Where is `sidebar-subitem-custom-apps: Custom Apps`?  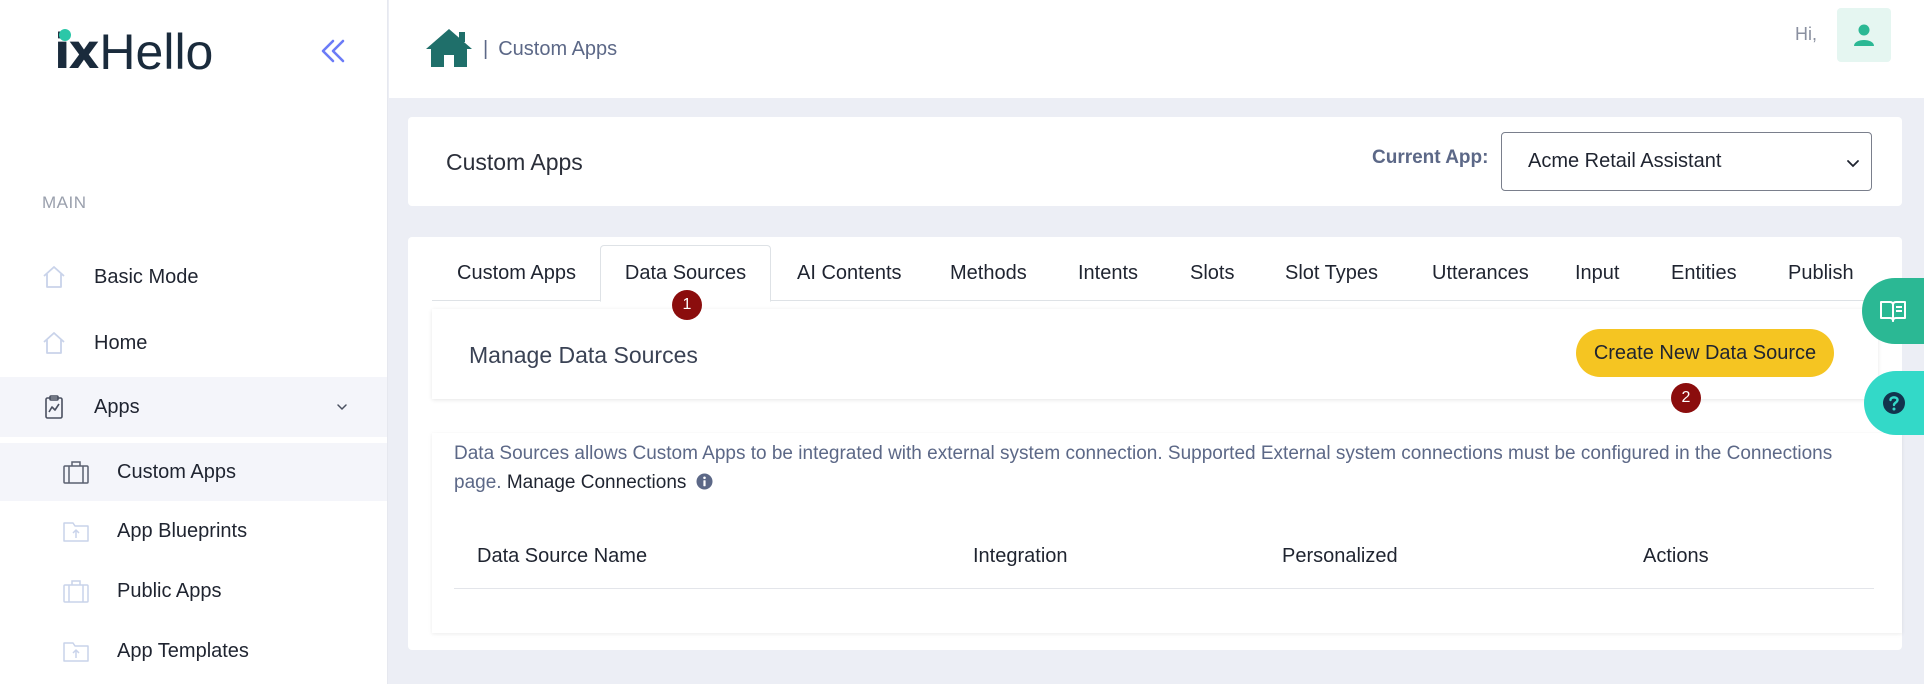
sidebar-subitem-custom-apps: Custom Apps is located at coordinates (193, 472).